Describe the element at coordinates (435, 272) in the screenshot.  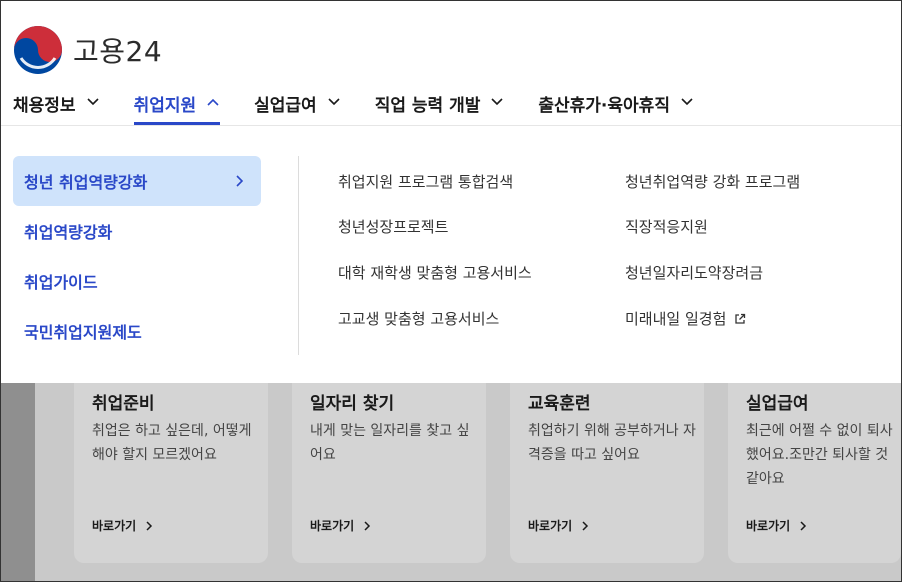
I see `sub-link: 대학 재학생 맞춤형 고용서비스` at that location.